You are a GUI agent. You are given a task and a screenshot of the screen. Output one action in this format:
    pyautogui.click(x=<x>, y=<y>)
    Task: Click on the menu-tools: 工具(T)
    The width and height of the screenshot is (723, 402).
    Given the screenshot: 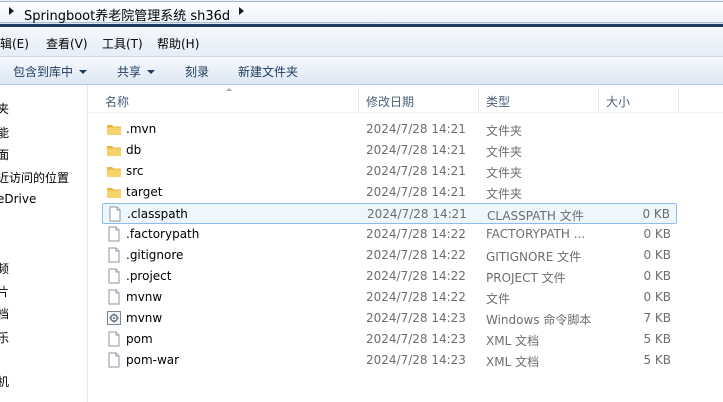 What is the action you would take?
    pyautogui.click(x=122, y=43)
    